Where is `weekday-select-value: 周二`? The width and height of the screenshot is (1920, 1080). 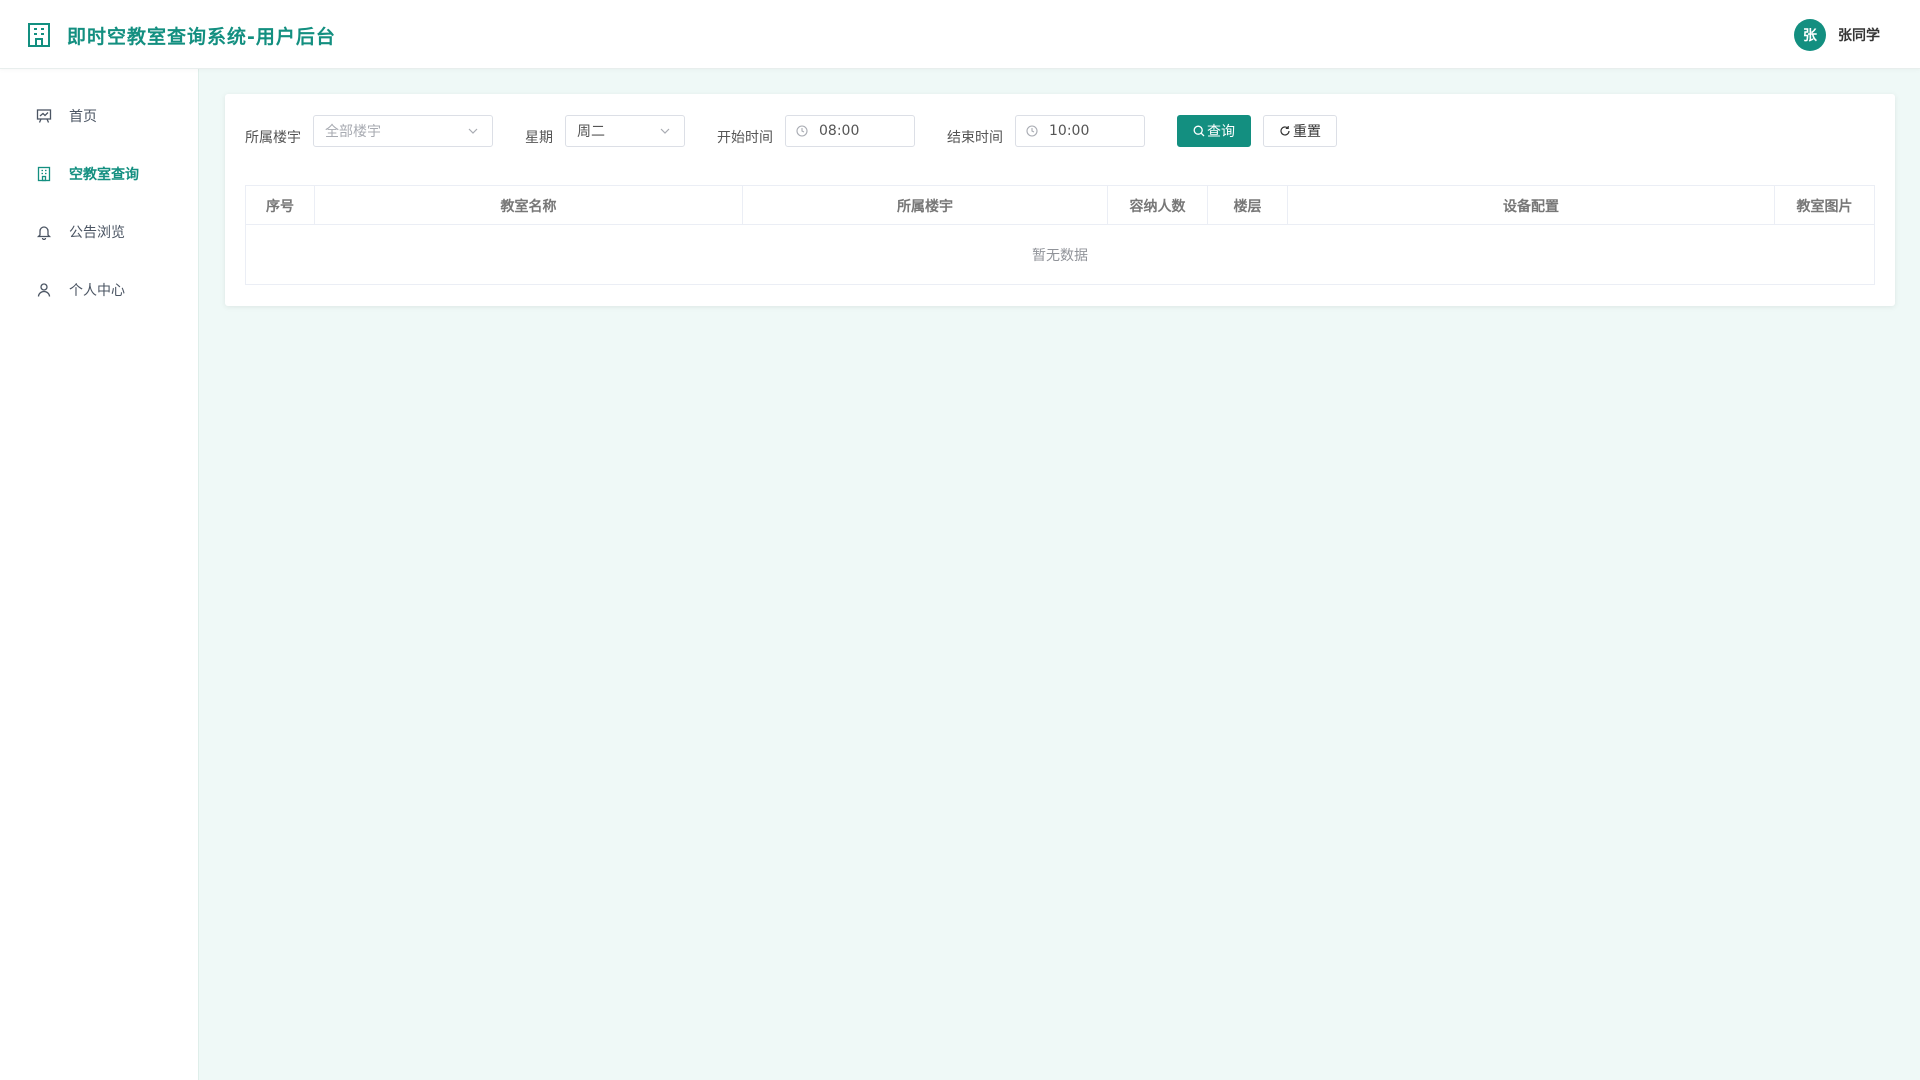 weekday-select-value: 周二 is located at coordinates (591, 132).